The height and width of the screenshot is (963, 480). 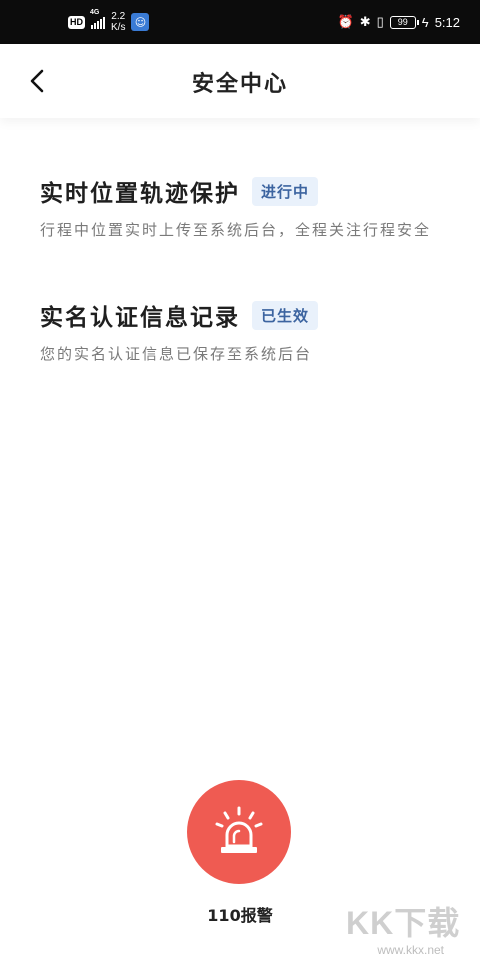 What do you see at coordinates (176, 354) in the screenshot?
I see `item-description: 您的实名认证信息已保存至系统后台` at bounding box center [176, 354].